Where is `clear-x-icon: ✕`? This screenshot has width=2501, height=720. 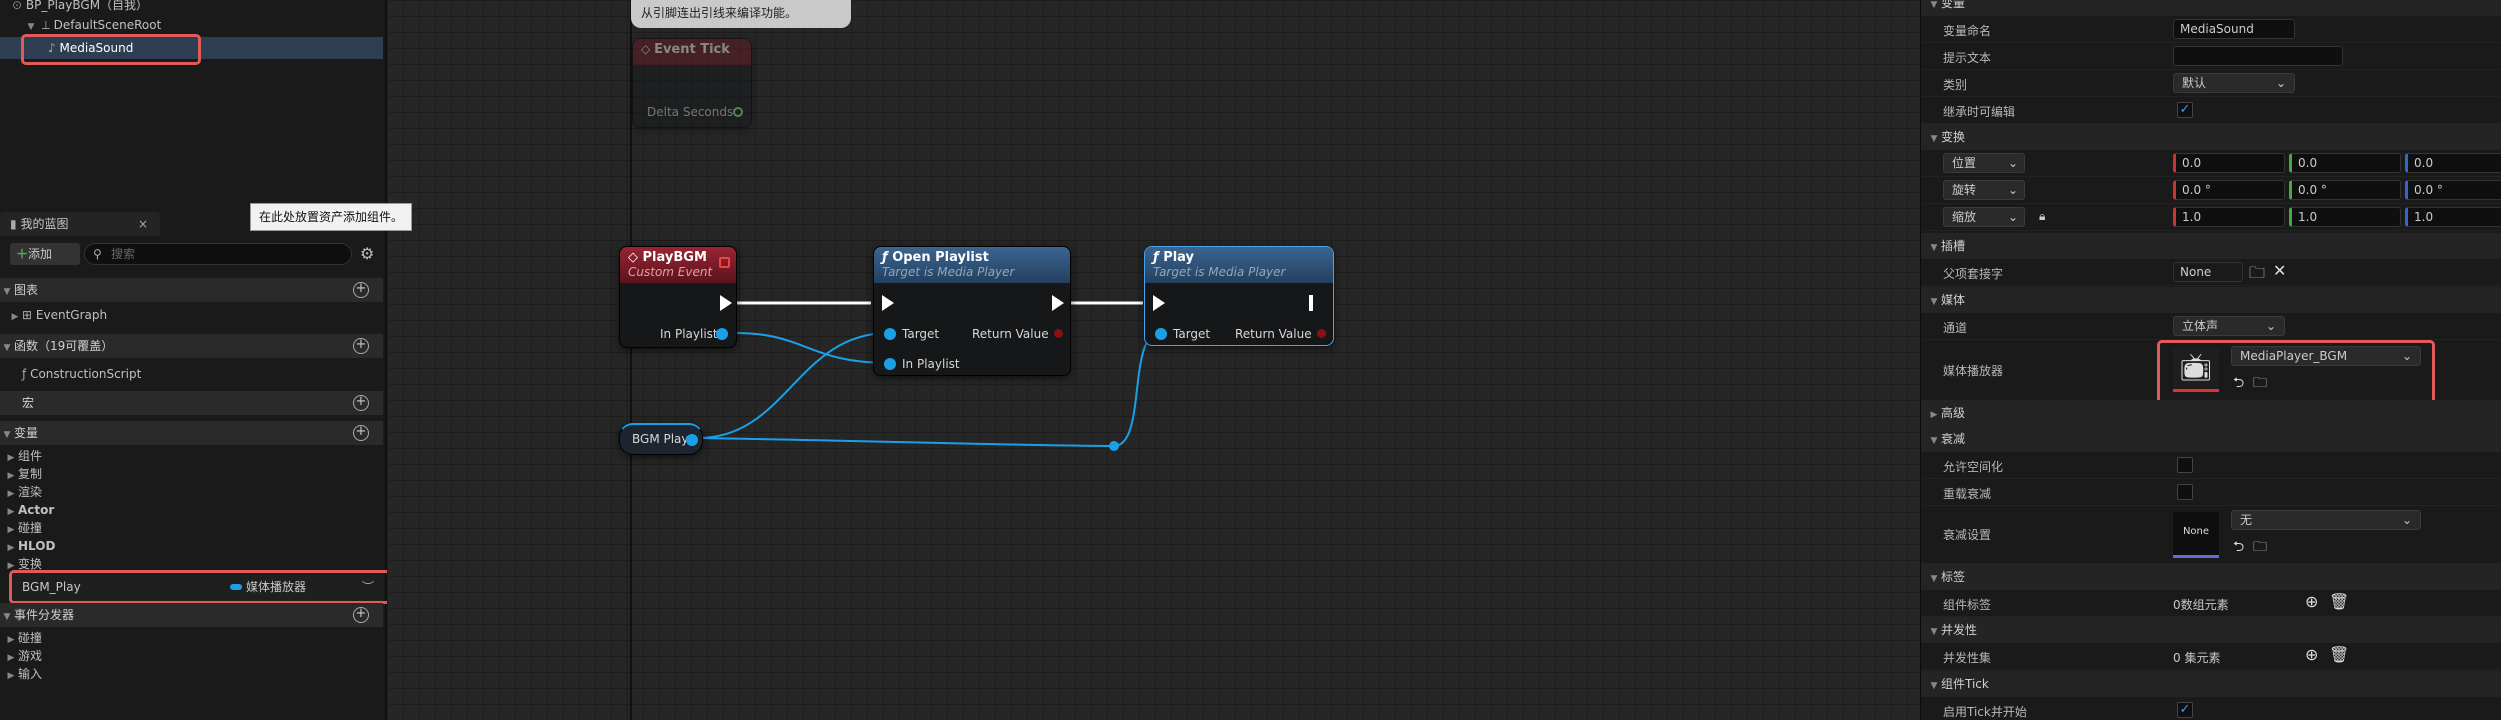 clear-x-icon: ✕ is located at coordinates (2279, 270).